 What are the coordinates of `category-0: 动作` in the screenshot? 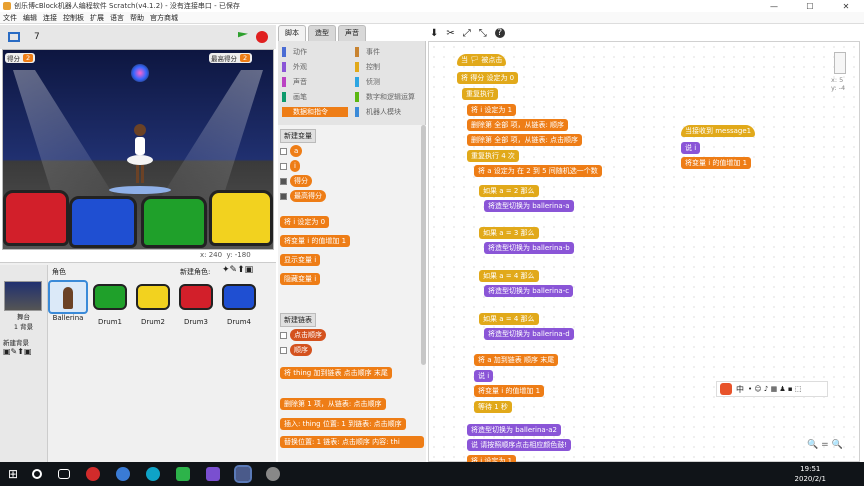 It's located at (294, 52).